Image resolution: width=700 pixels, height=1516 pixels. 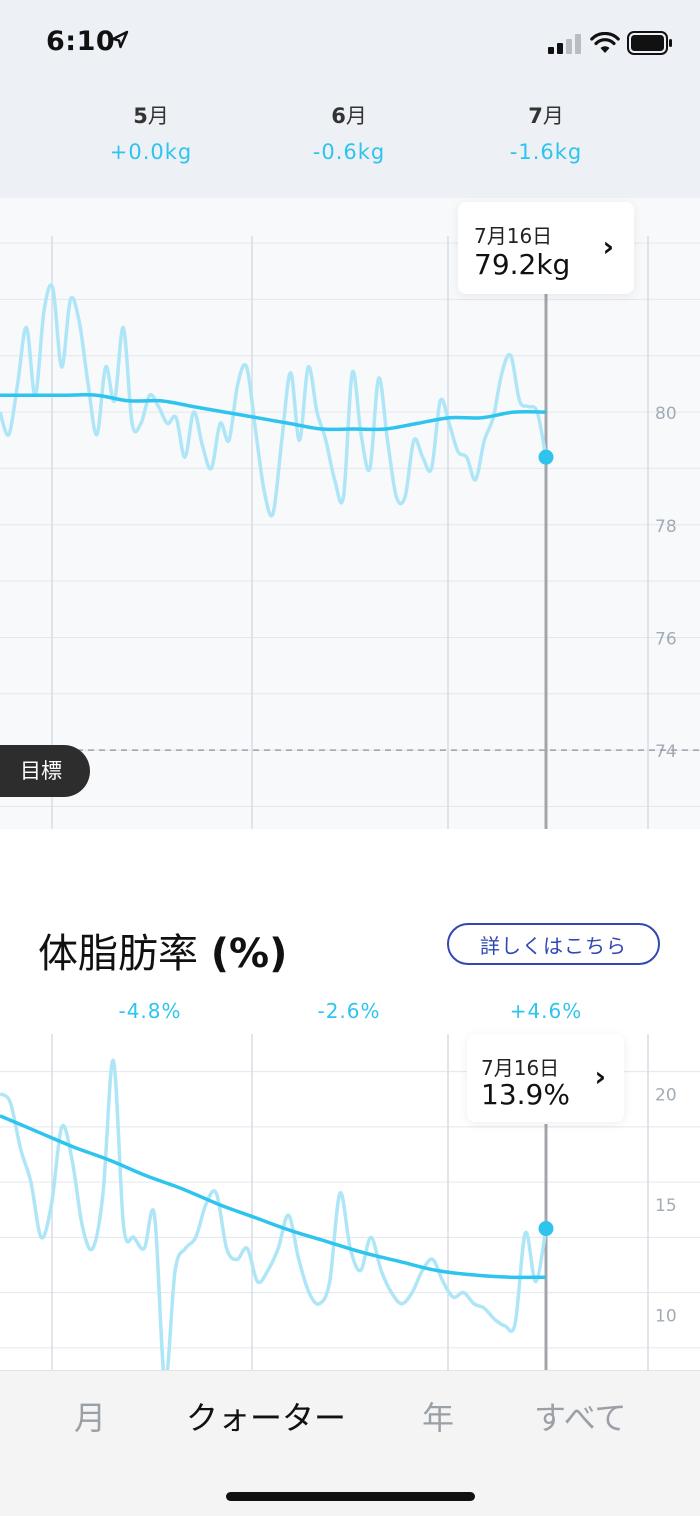 I want to click on month-summary-july: 7月 -1.6kg, so click(x=546, y=125).